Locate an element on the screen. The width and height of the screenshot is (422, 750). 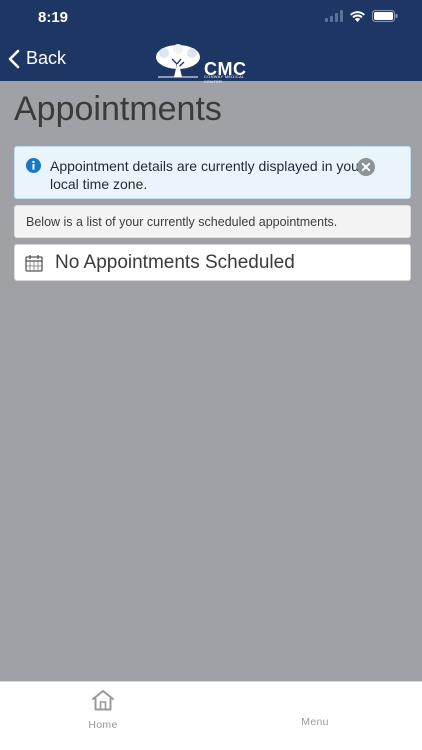
close-icon is located at coordinates (366, 167).